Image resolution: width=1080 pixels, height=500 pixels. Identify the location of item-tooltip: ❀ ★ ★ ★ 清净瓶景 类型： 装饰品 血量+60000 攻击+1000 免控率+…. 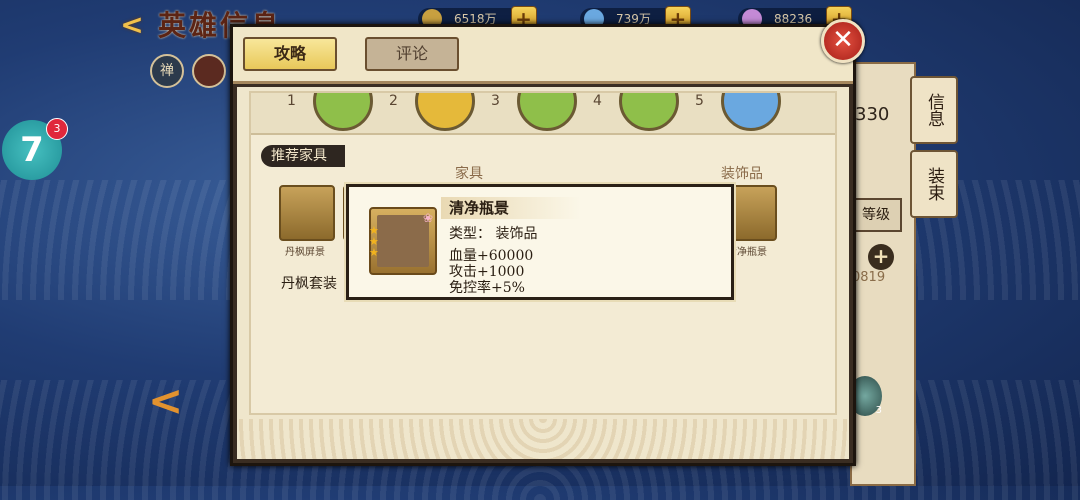
(540, 242).